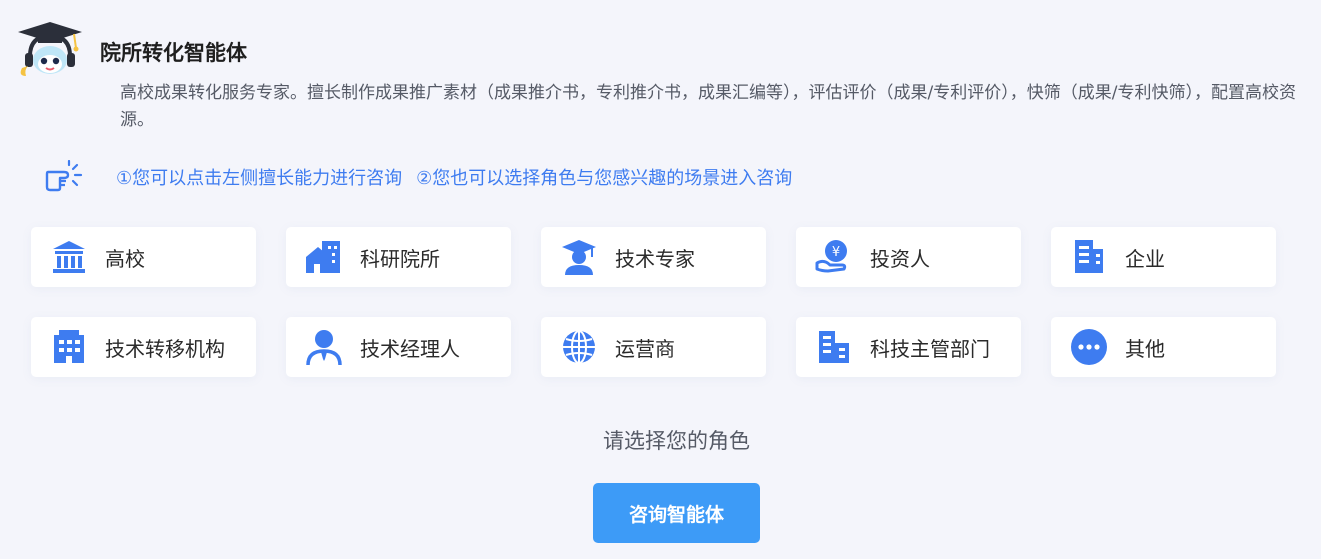  I want to click on pointing-hand-icon, so click(64, 176).